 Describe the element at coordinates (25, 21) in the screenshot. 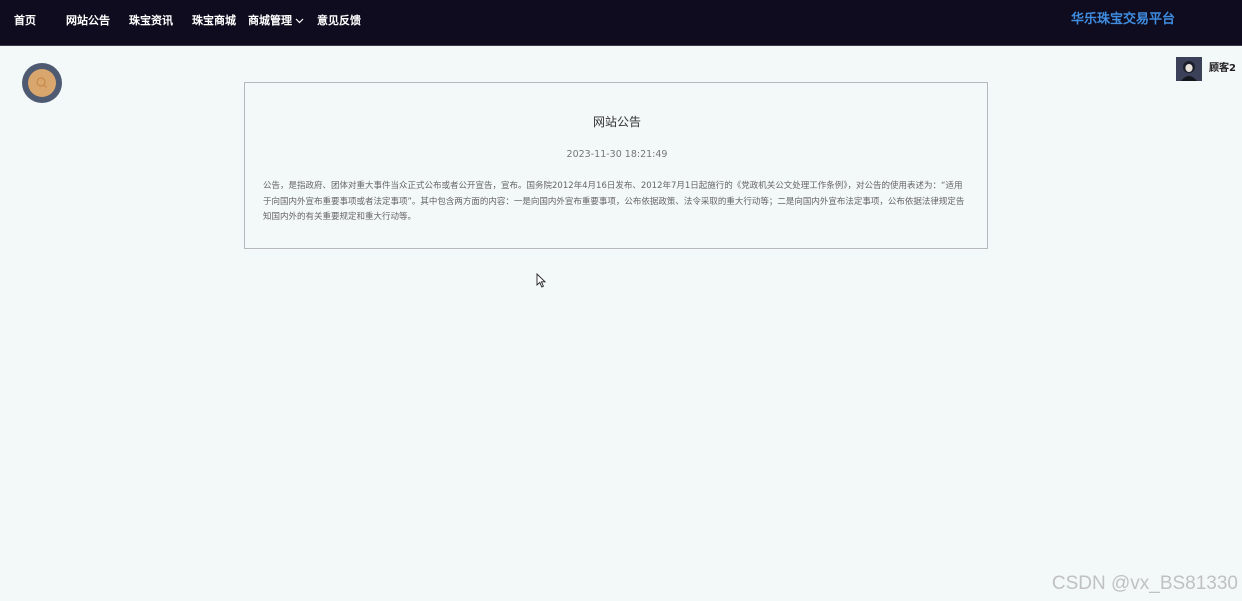

I see `nav-item-home: 首页` at that location.